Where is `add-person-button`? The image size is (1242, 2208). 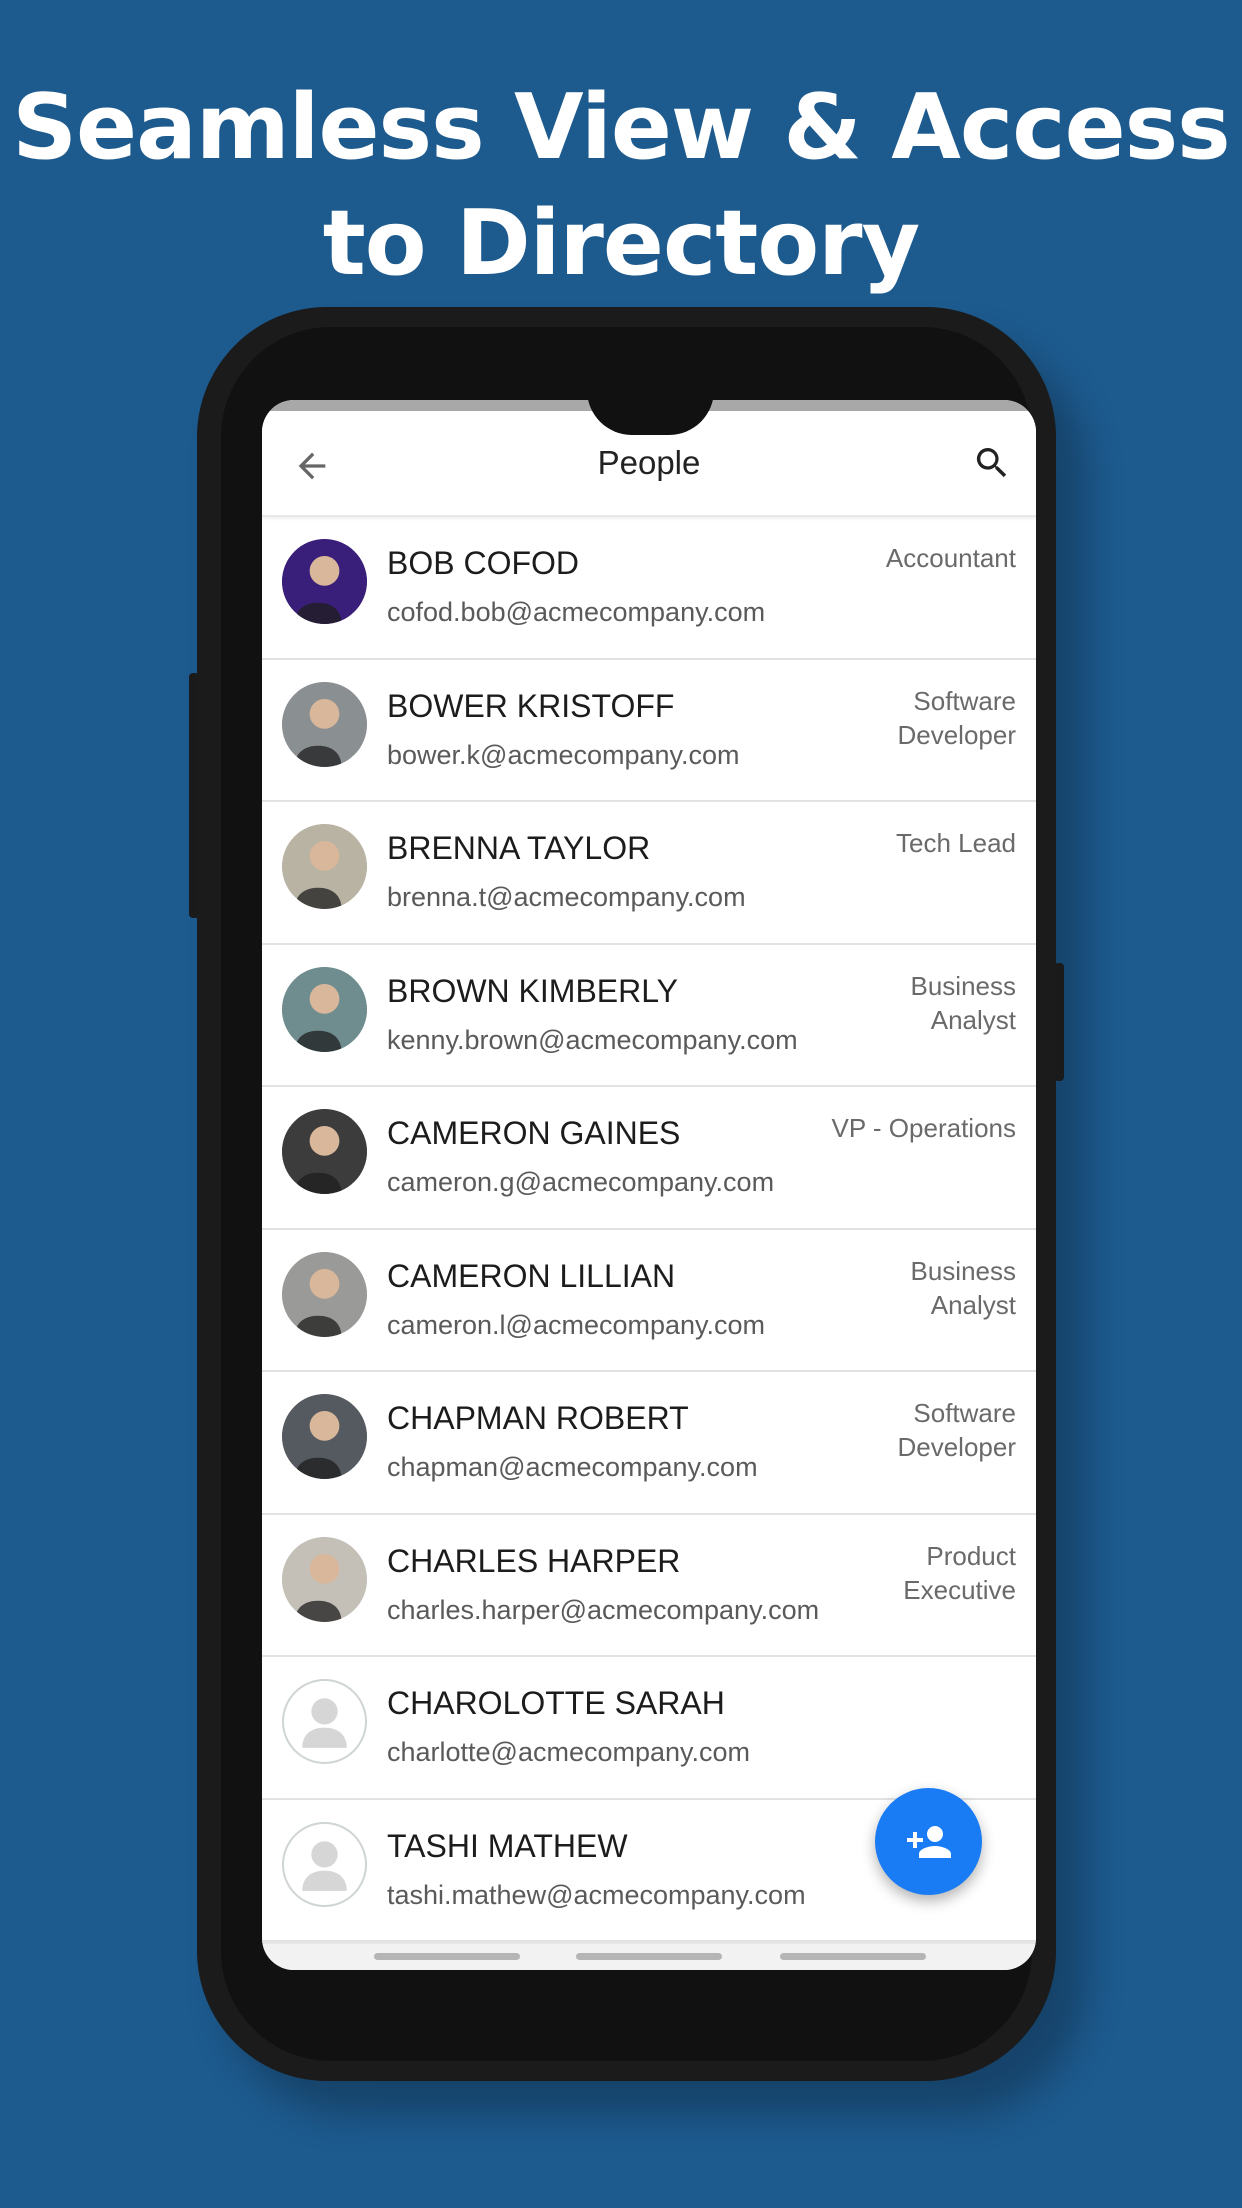
add-person-button is located at coordinates (928, 1841).